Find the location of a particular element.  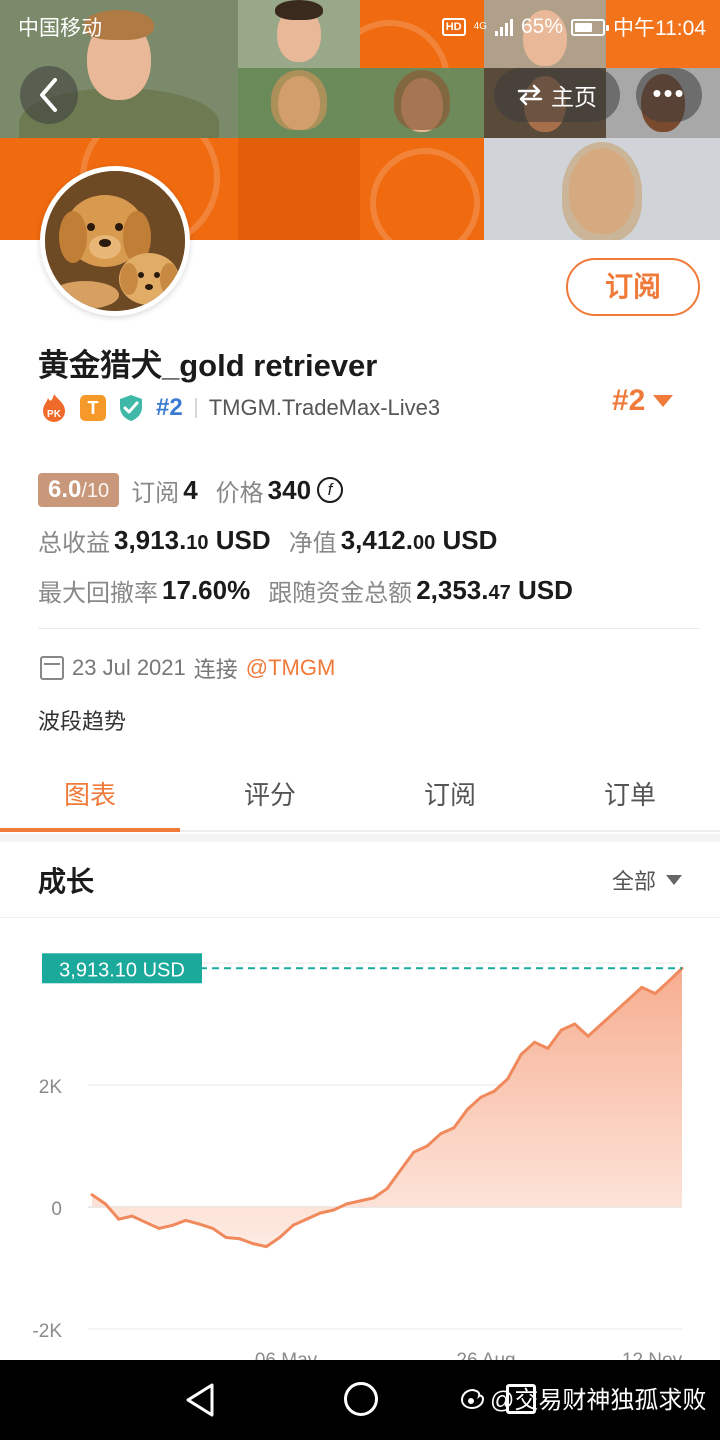

tab-rating: 评分 is located at coordinates (270, 795).